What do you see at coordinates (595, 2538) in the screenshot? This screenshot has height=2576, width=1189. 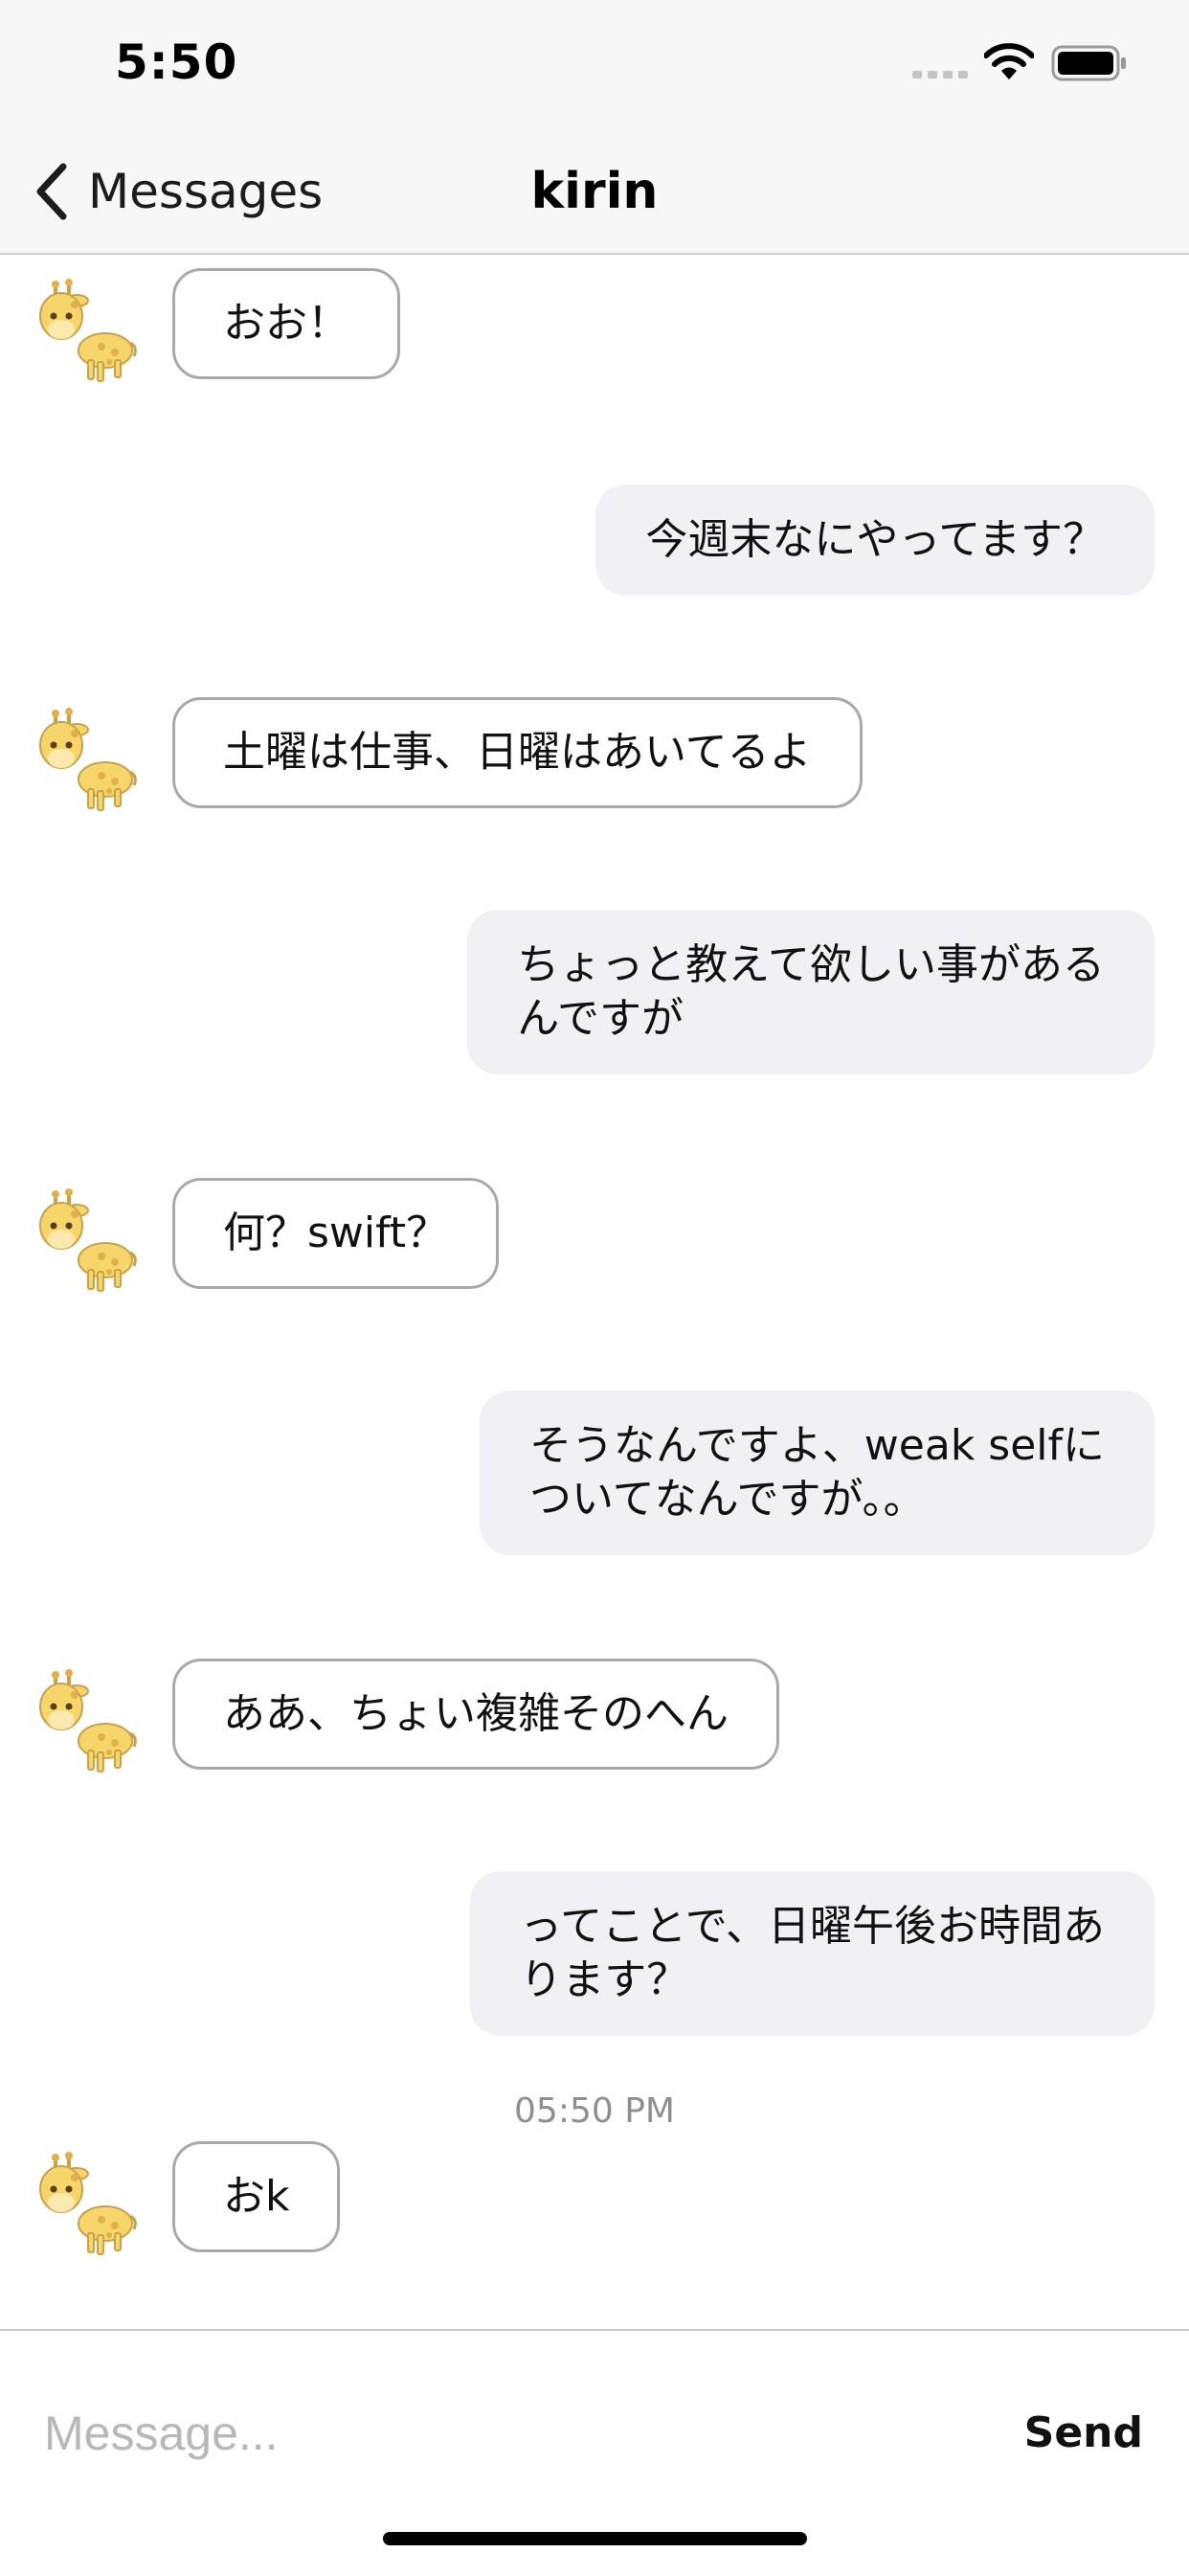 I see `home-indicator` at bounding box center [595, 2538].